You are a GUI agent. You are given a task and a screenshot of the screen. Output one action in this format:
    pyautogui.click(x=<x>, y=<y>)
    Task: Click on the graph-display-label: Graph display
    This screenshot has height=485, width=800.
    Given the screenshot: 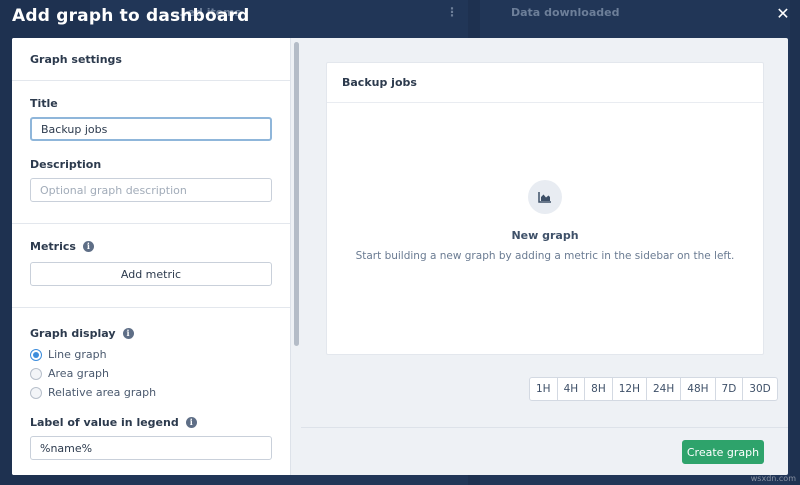 What is the action you would take?
    pyautogui.click(x=73, y=333)
    